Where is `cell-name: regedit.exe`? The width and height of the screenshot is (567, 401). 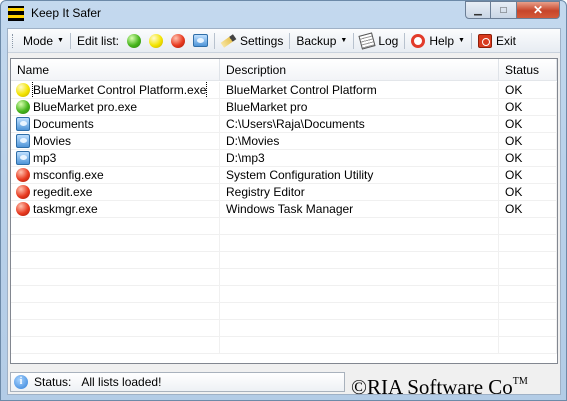
cell-name: regedit.exe is located at coordinates (115, 192).